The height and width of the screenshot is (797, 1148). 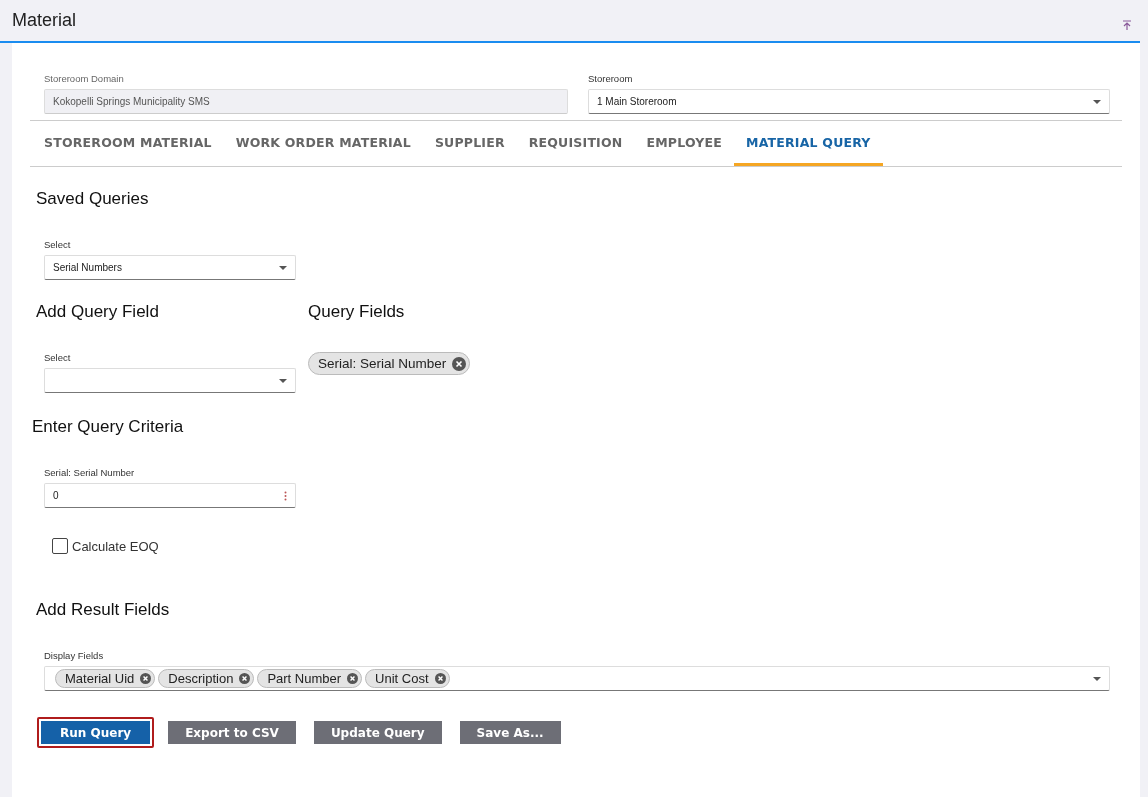 What do you see at coordinates (611, 78) in the screenshot?
I see `field-label: Storeroom` at bounding box center [611, 78].